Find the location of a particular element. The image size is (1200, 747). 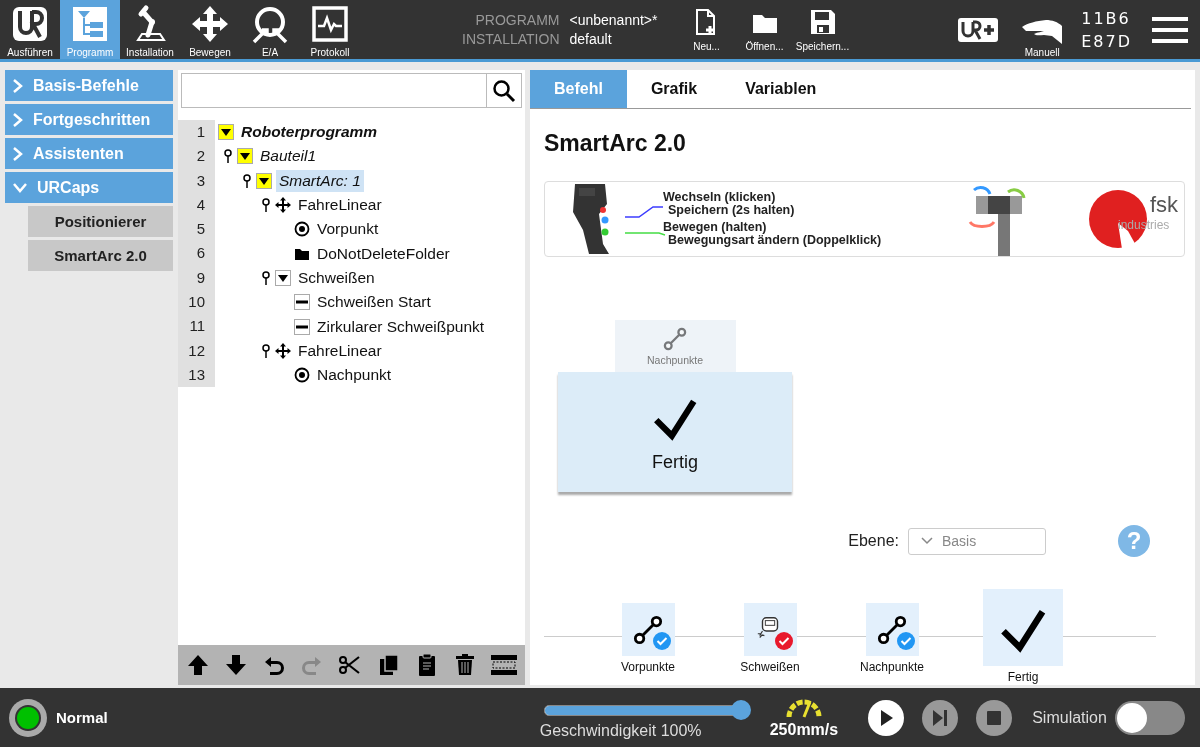

command-title: SmartArc 2.0 is located at coordinates (615, 143).